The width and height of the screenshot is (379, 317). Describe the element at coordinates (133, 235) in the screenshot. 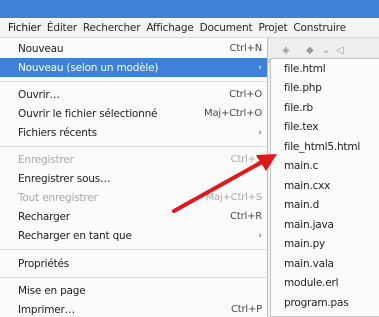

I see `menu-item-recharger-en-tant-que: Recharger en tant que ›` at that location.